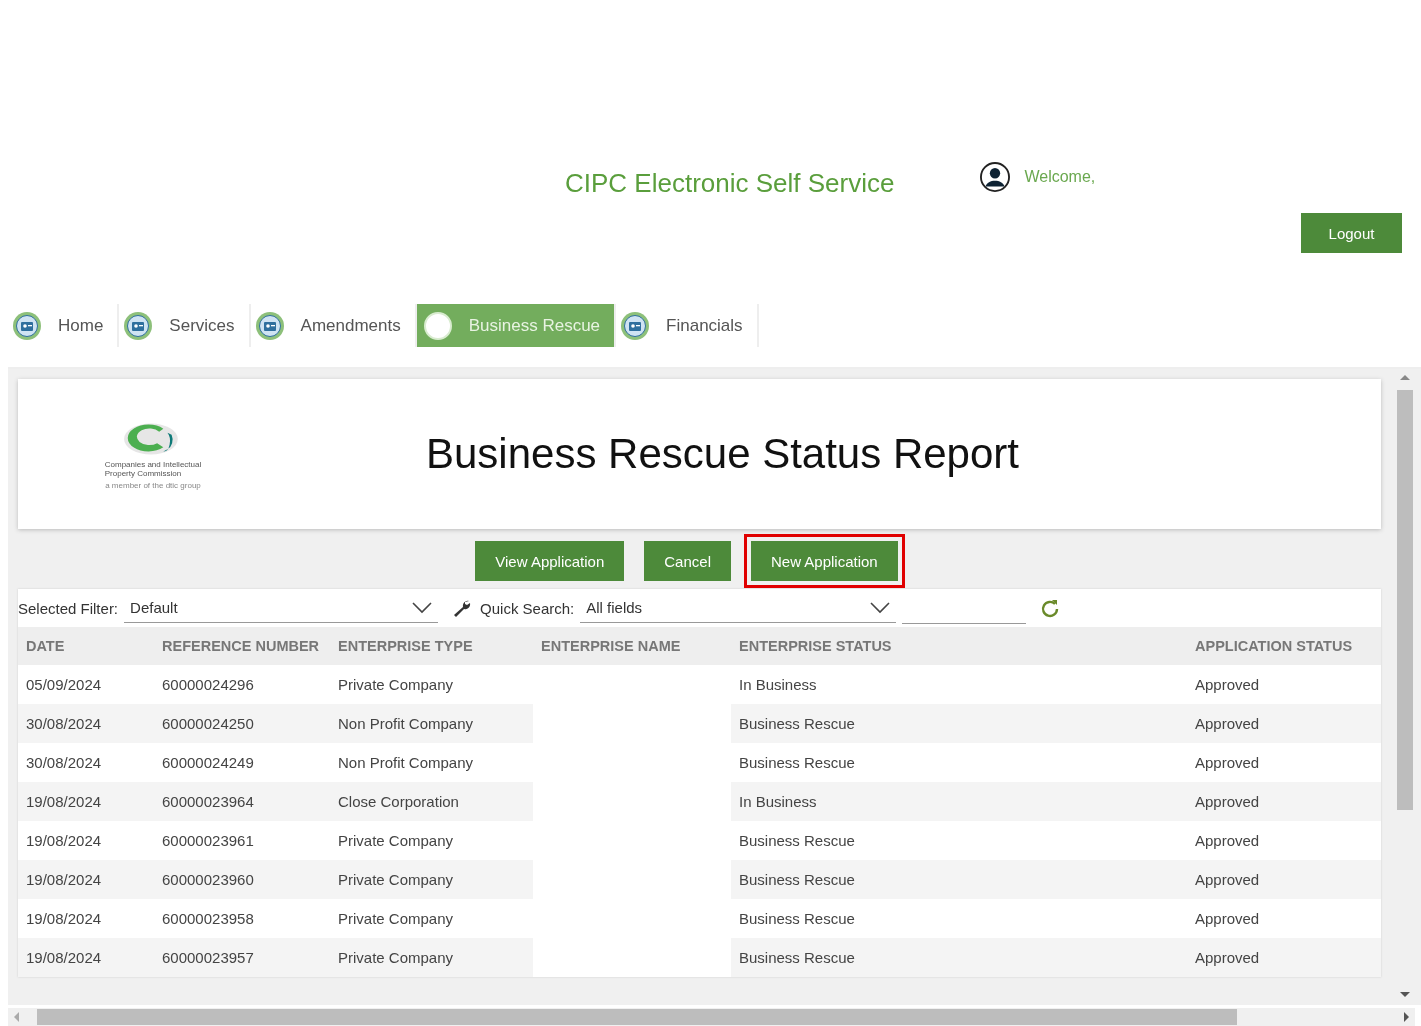 This screenshot has width=1421, height=1026. I want to click on table-cell: 60000023961, so click(242, 840).